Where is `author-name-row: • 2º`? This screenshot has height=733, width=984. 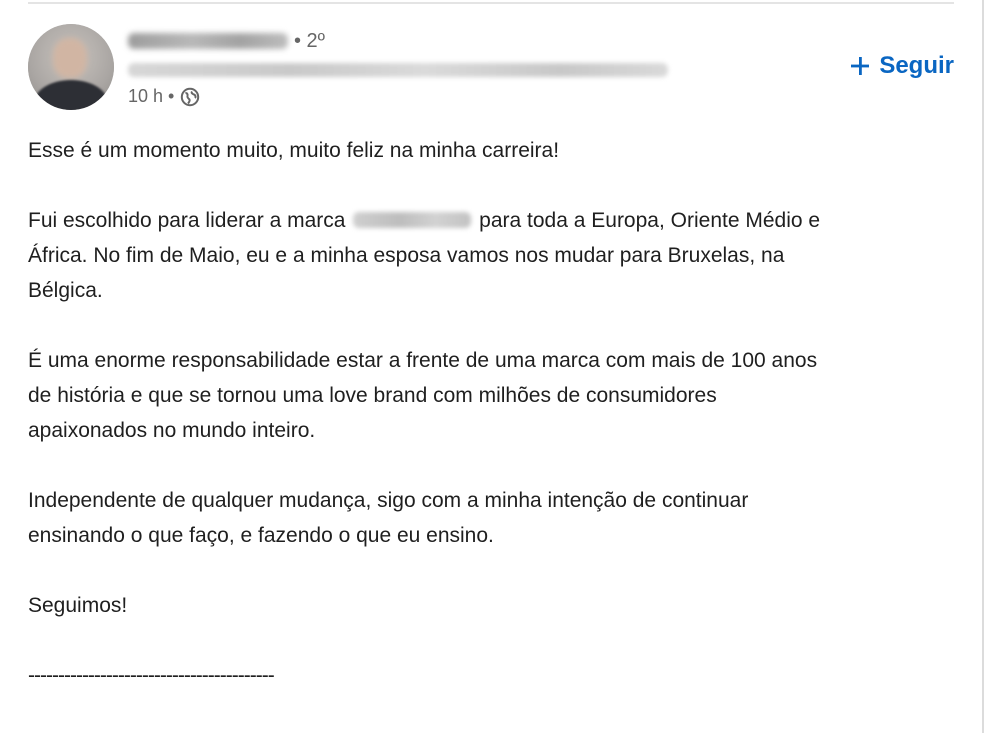
author-name-row: • 2º is located at coordinates (398, 41).